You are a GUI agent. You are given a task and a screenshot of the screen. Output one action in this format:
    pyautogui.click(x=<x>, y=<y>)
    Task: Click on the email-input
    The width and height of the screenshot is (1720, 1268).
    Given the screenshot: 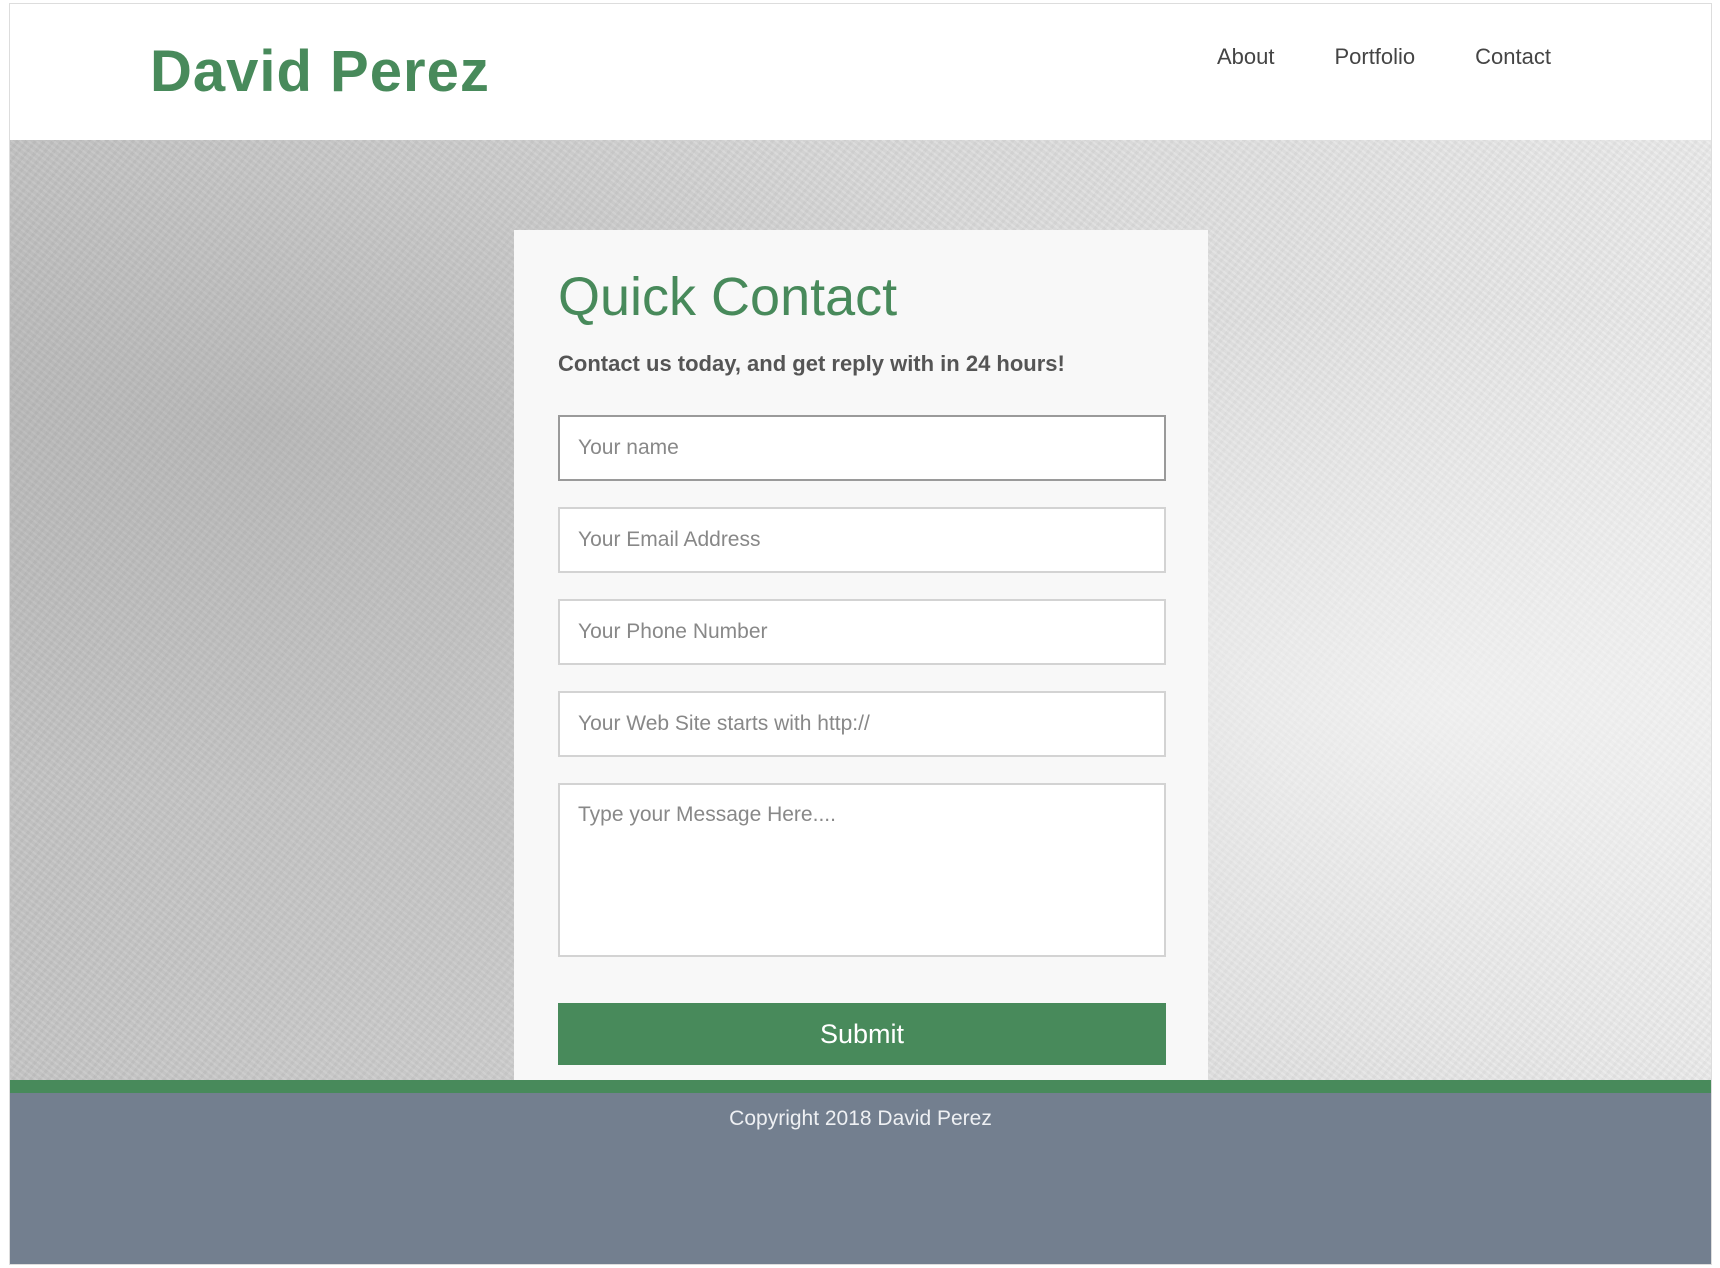 What is the action you would take?
    pyautogui.click(x=862, y=540)
    